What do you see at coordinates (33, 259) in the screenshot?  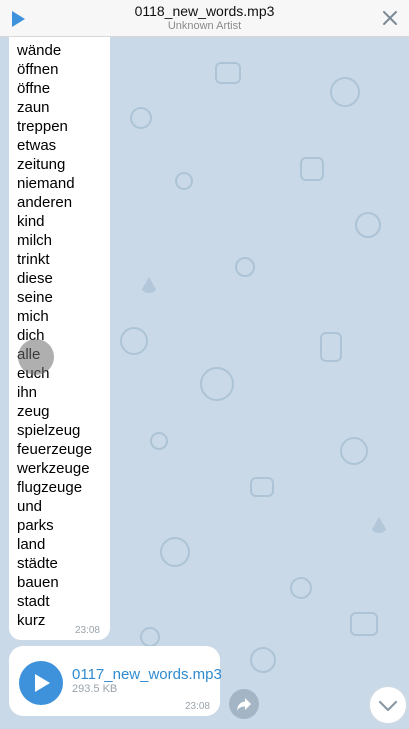 I see `list-item: trinkt` at bounding box center [33, 259].